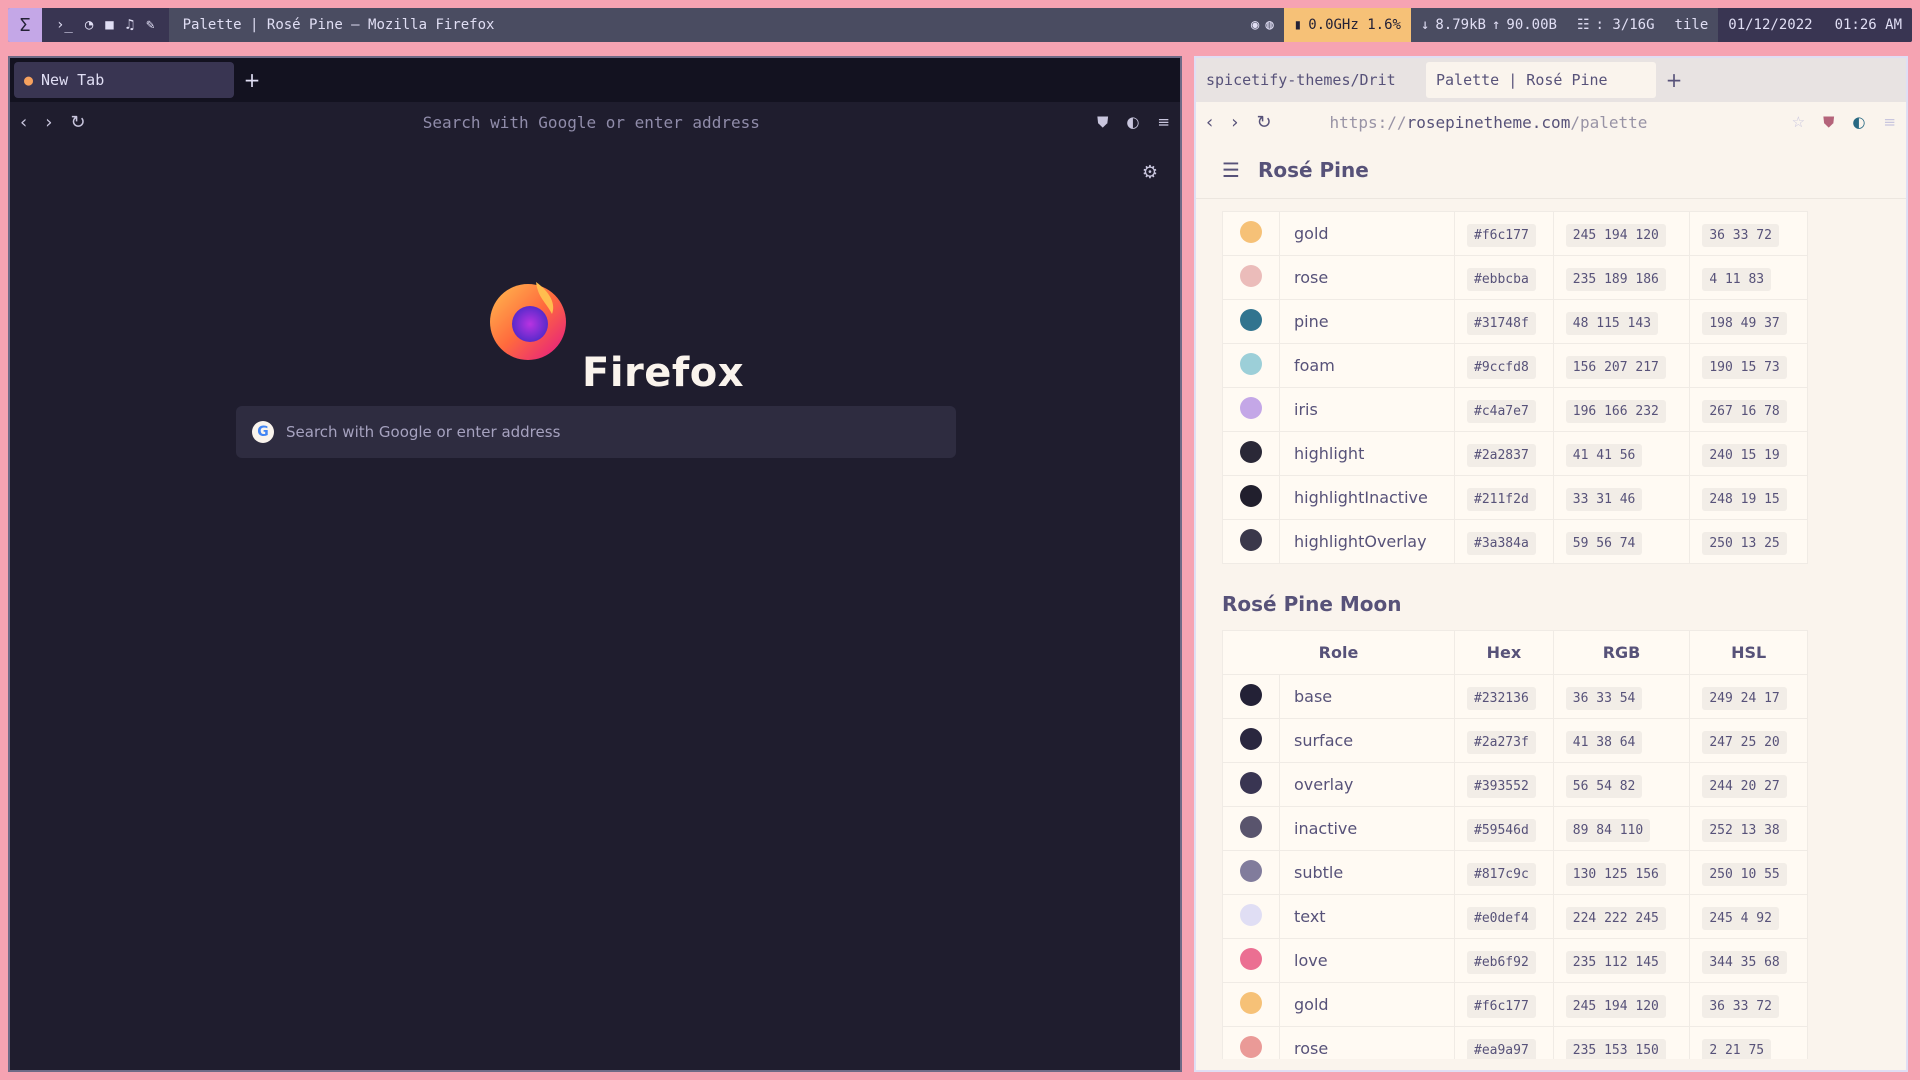 The image size is (1920, 1080). What do you see at coordinates (1615, 918) in the screenshot?
I see `rgb-value: 224 222 245` at bounding box center [1615, 918].